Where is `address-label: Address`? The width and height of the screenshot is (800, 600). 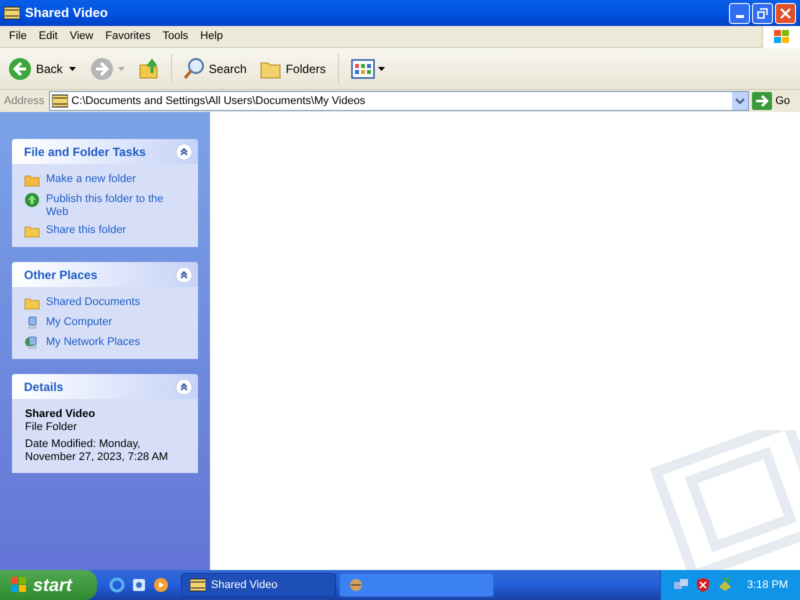
address-label: Address is located at coordinates (25, 101).